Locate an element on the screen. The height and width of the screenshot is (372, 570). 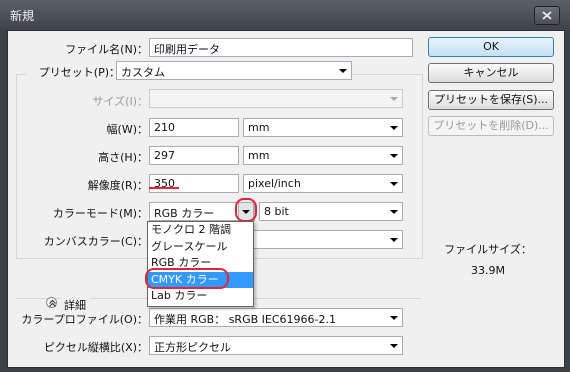
file-name-label: ファイル名(N)： is located at coordinates (106, 49).